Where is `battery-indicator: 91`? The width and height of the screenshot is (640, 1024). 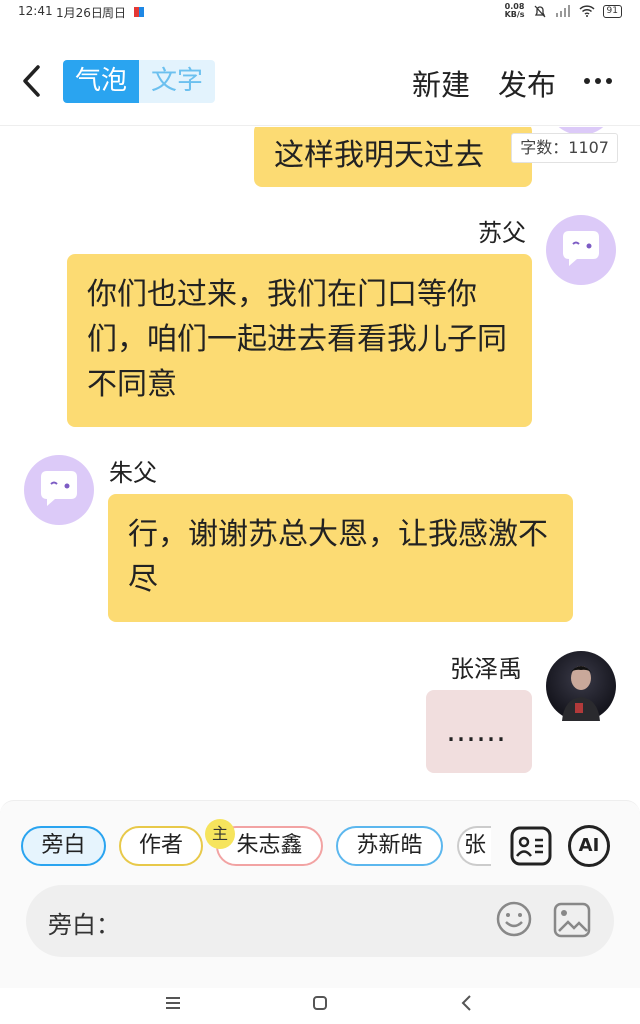
battery-indicator: 91 is located at coordinates (612, 11).